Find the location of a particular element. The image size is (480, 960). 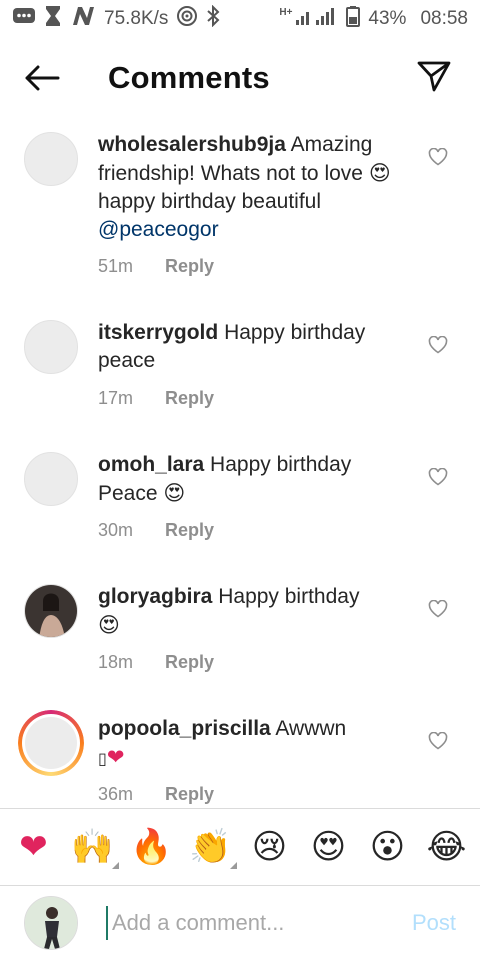

comment-text: gloryagbira Happy birthday 😍 is located at coordinates (256, 611).